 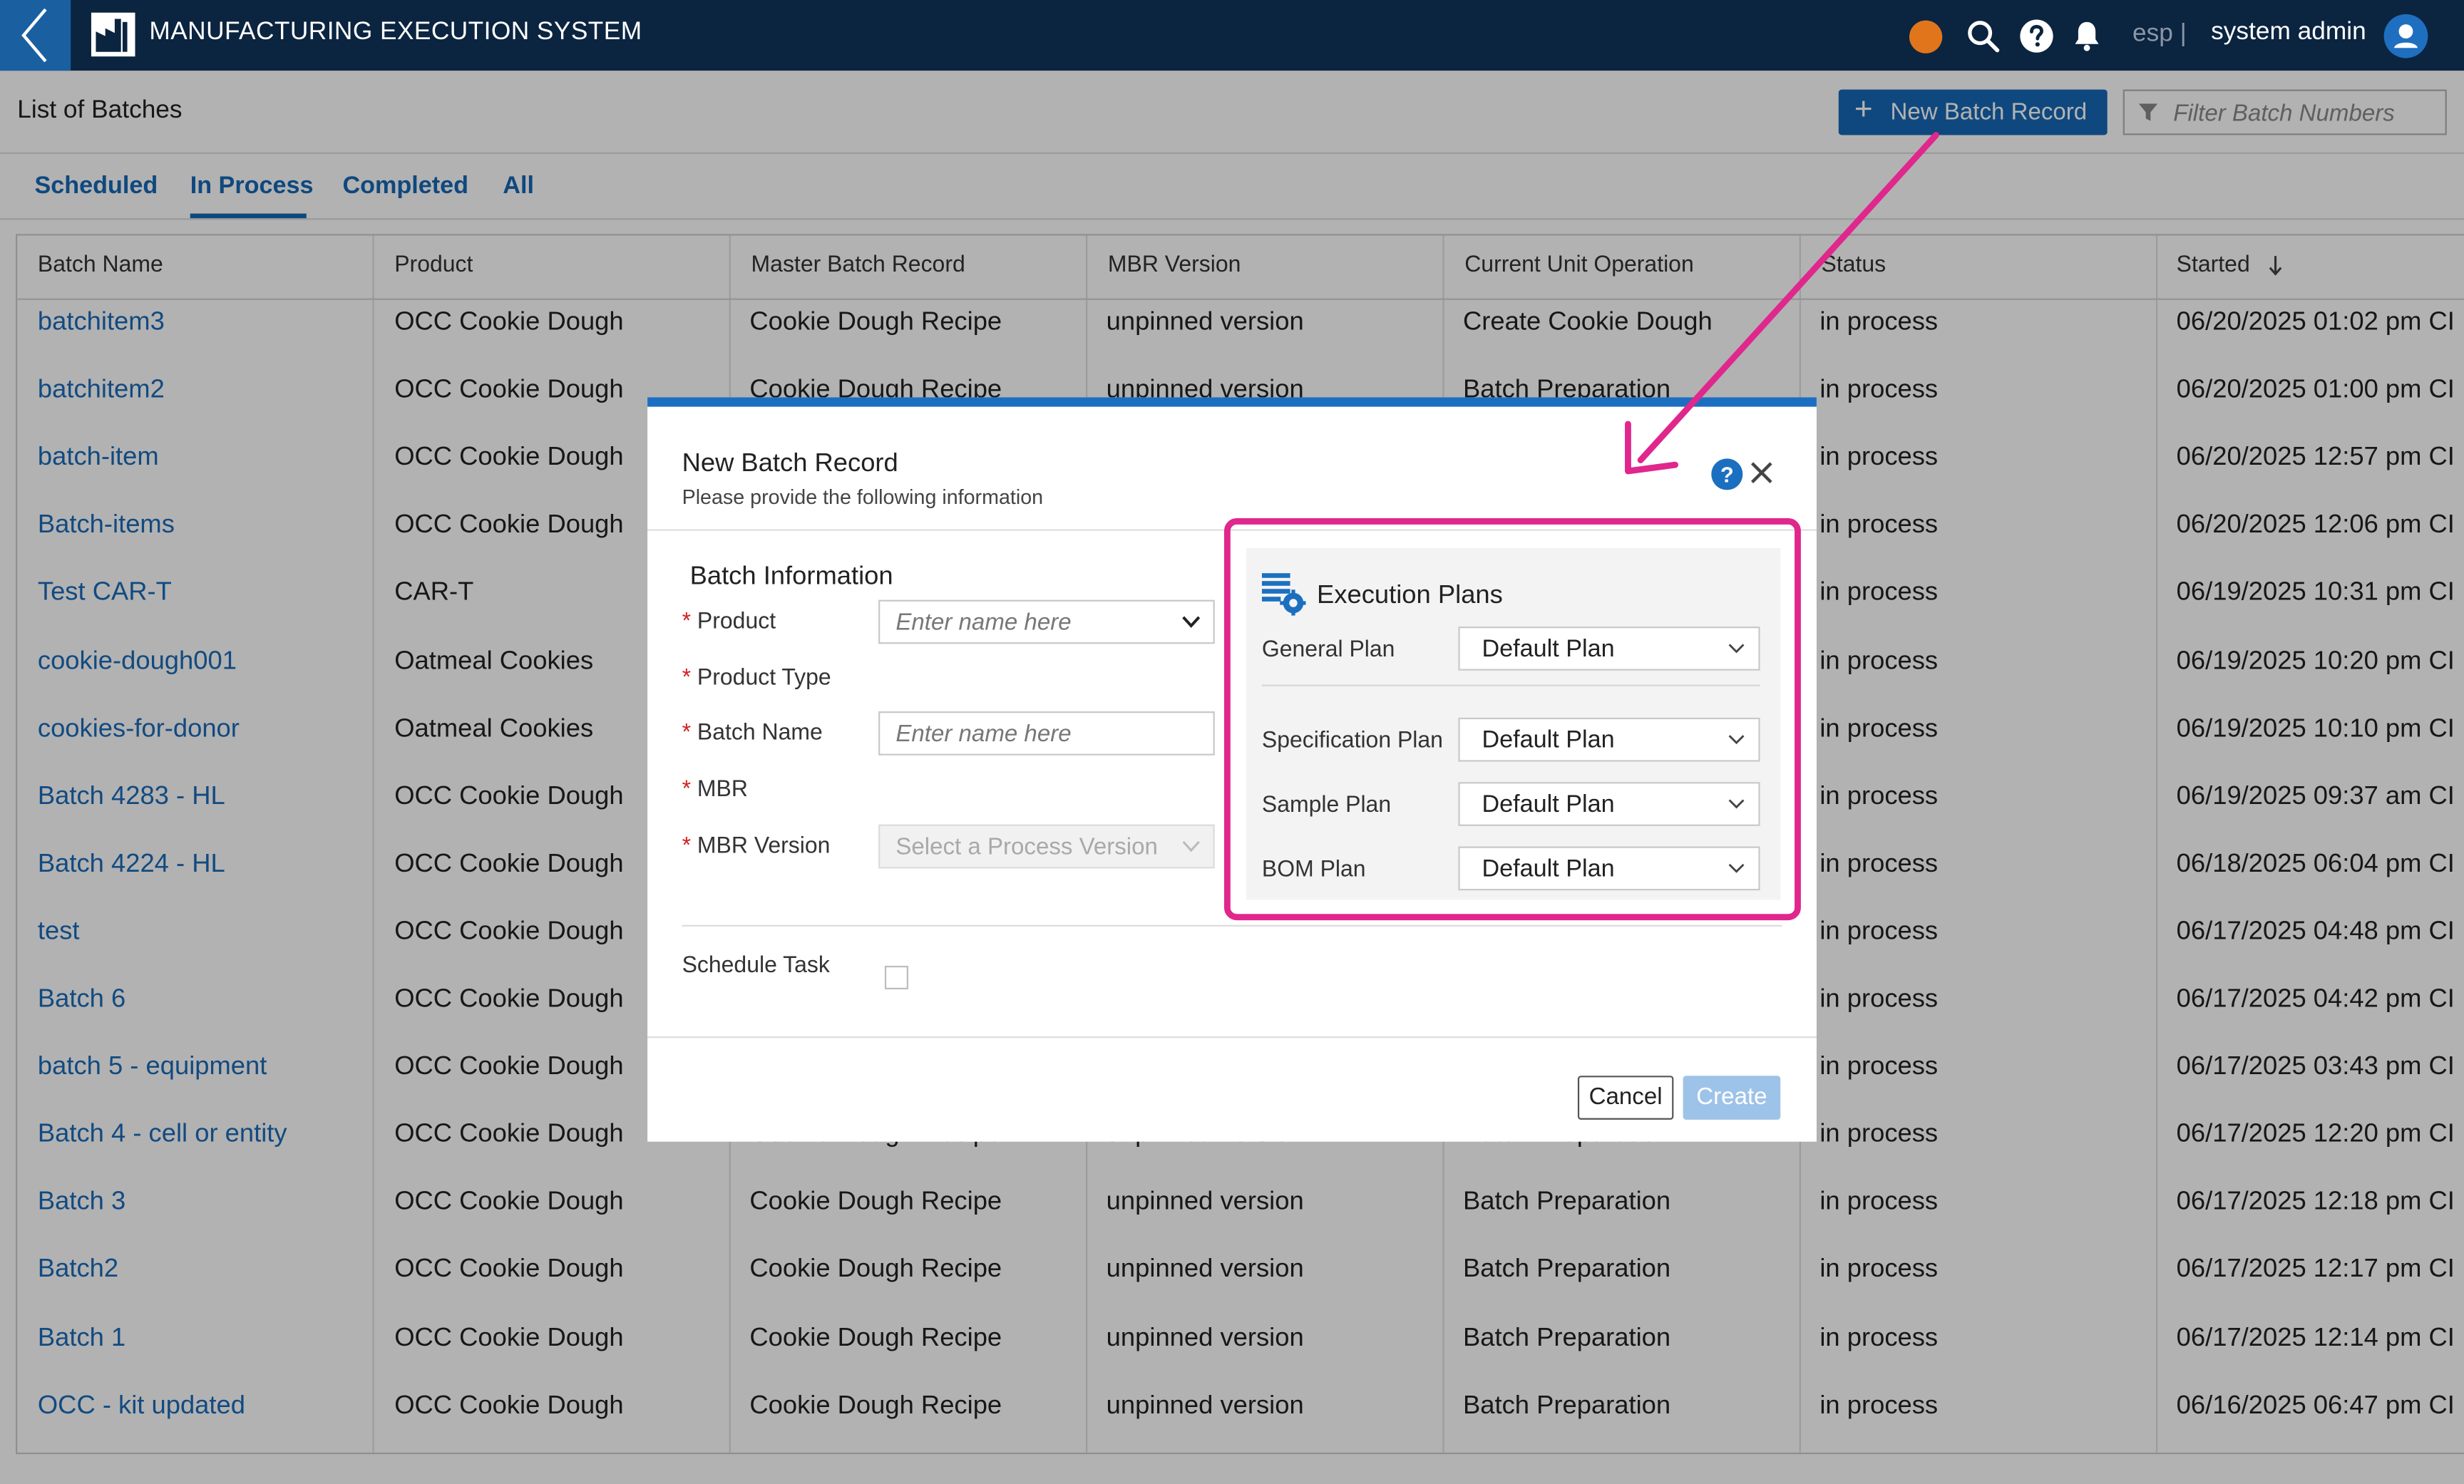 I want to click on product-placeholder: Enter name here, so click(x=983, y=623).